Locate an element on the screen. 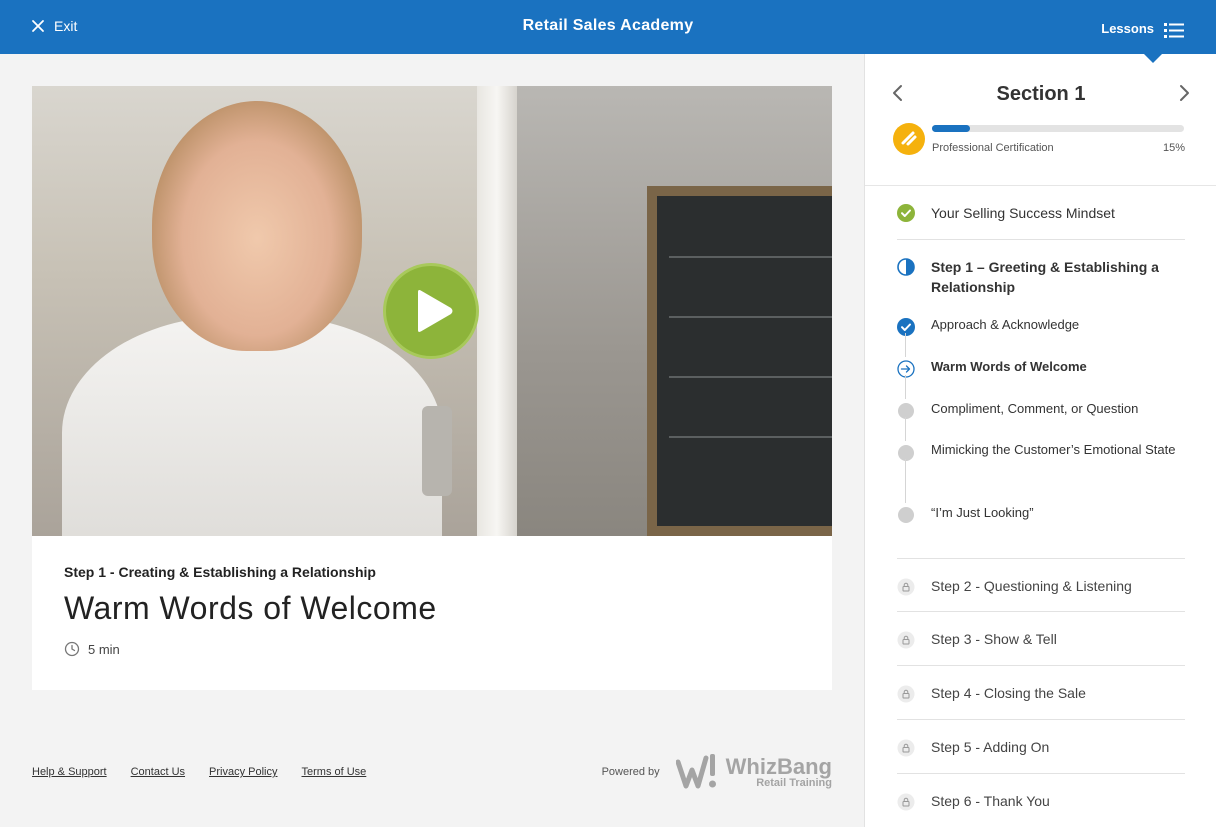 The height and width of the screenshot is (827, 1216). certification-progress-bar is located at coordinates (1058, 128).